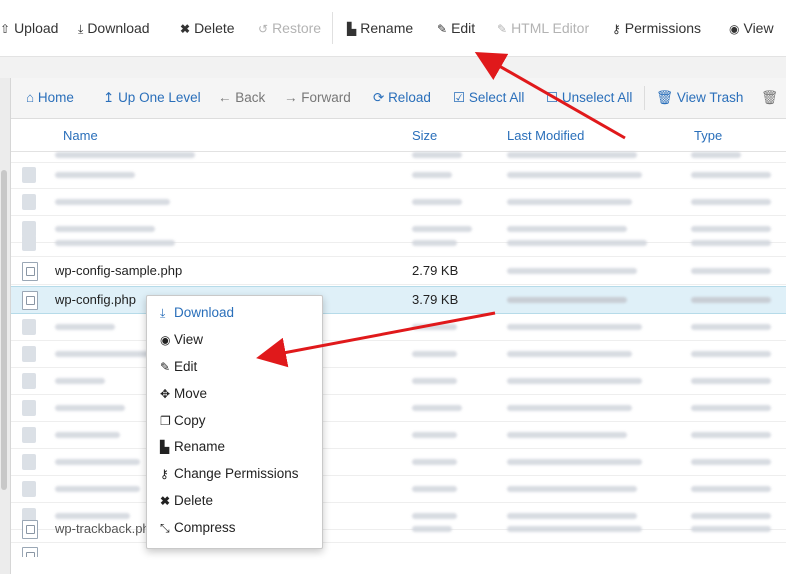  Describe the element at coordinates (198, 528) in the screenshot. I see `context-menu-compress: ⤡ Compress` at that location.